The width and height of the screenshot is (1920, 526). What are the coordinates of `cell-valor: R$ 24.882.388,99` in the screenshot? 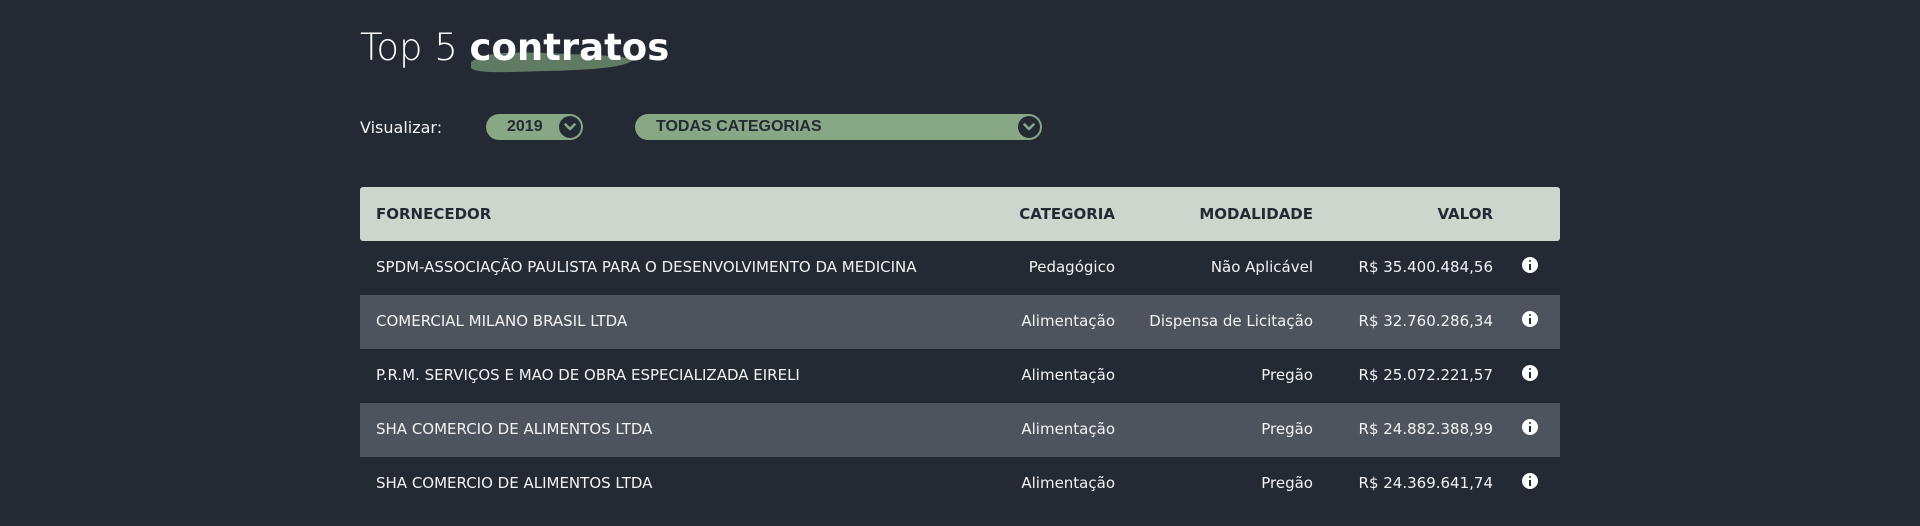 It's located at (1425, 429).